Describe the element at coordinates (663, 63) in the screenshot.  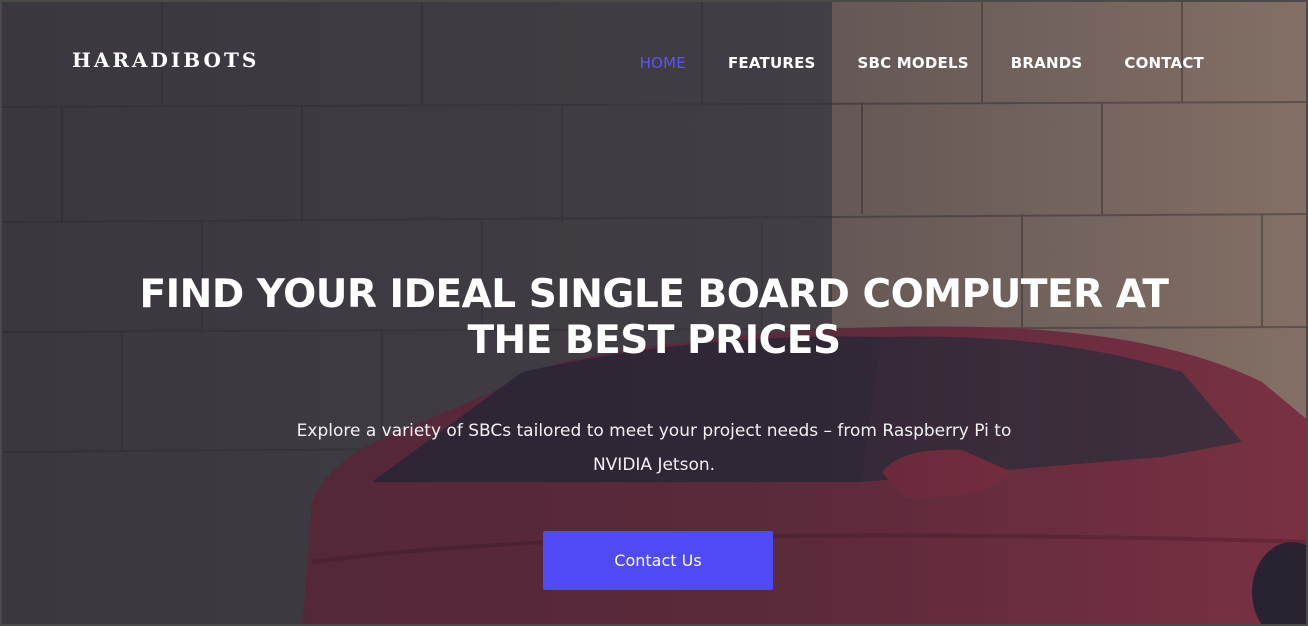
I see `nav-home: HOME` at that location.